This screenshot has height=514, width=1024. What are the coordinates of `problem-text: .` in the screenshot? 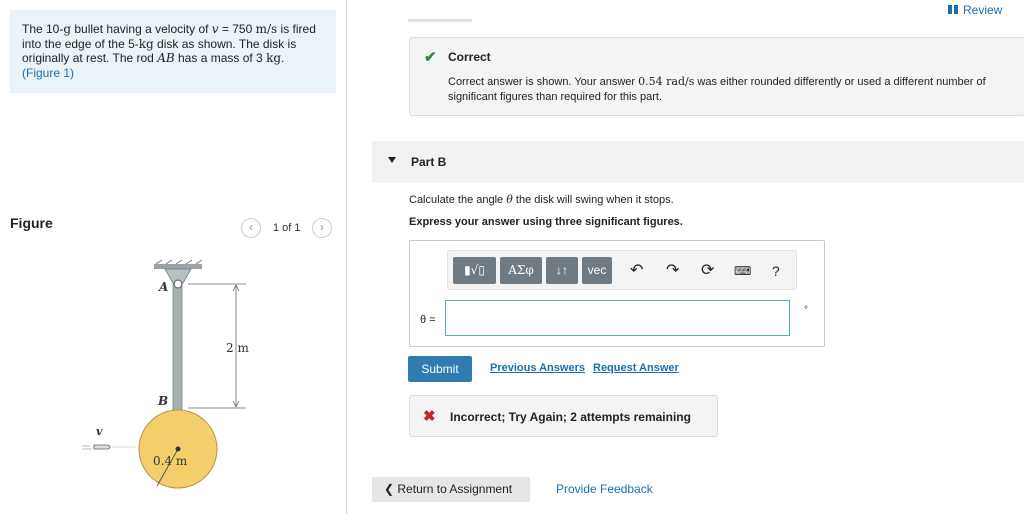 It's located at (283, 58).